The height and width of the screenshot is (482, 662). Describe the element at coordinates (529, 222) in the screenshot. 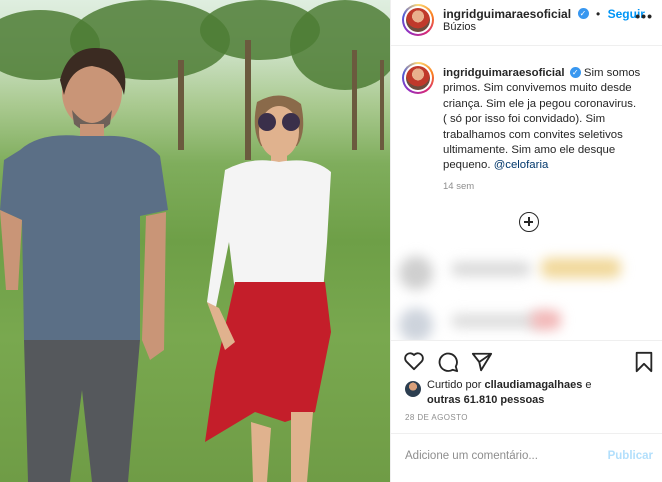

I see `plus-circle-icon` at that location.